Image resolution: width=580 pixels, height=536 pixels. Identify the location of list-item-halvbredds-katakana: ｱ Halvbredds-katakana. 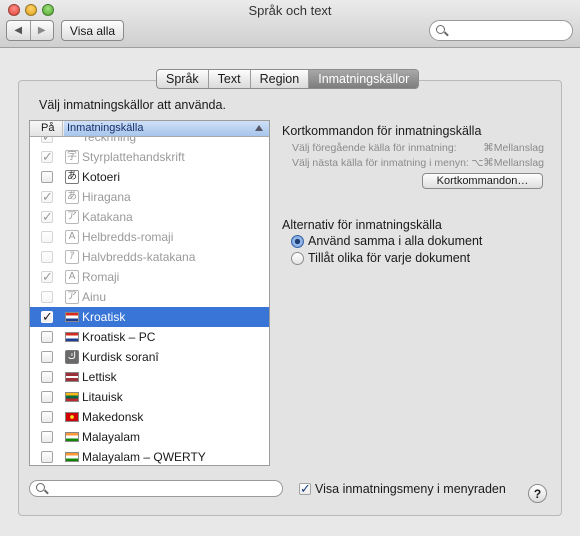
(149, 257).